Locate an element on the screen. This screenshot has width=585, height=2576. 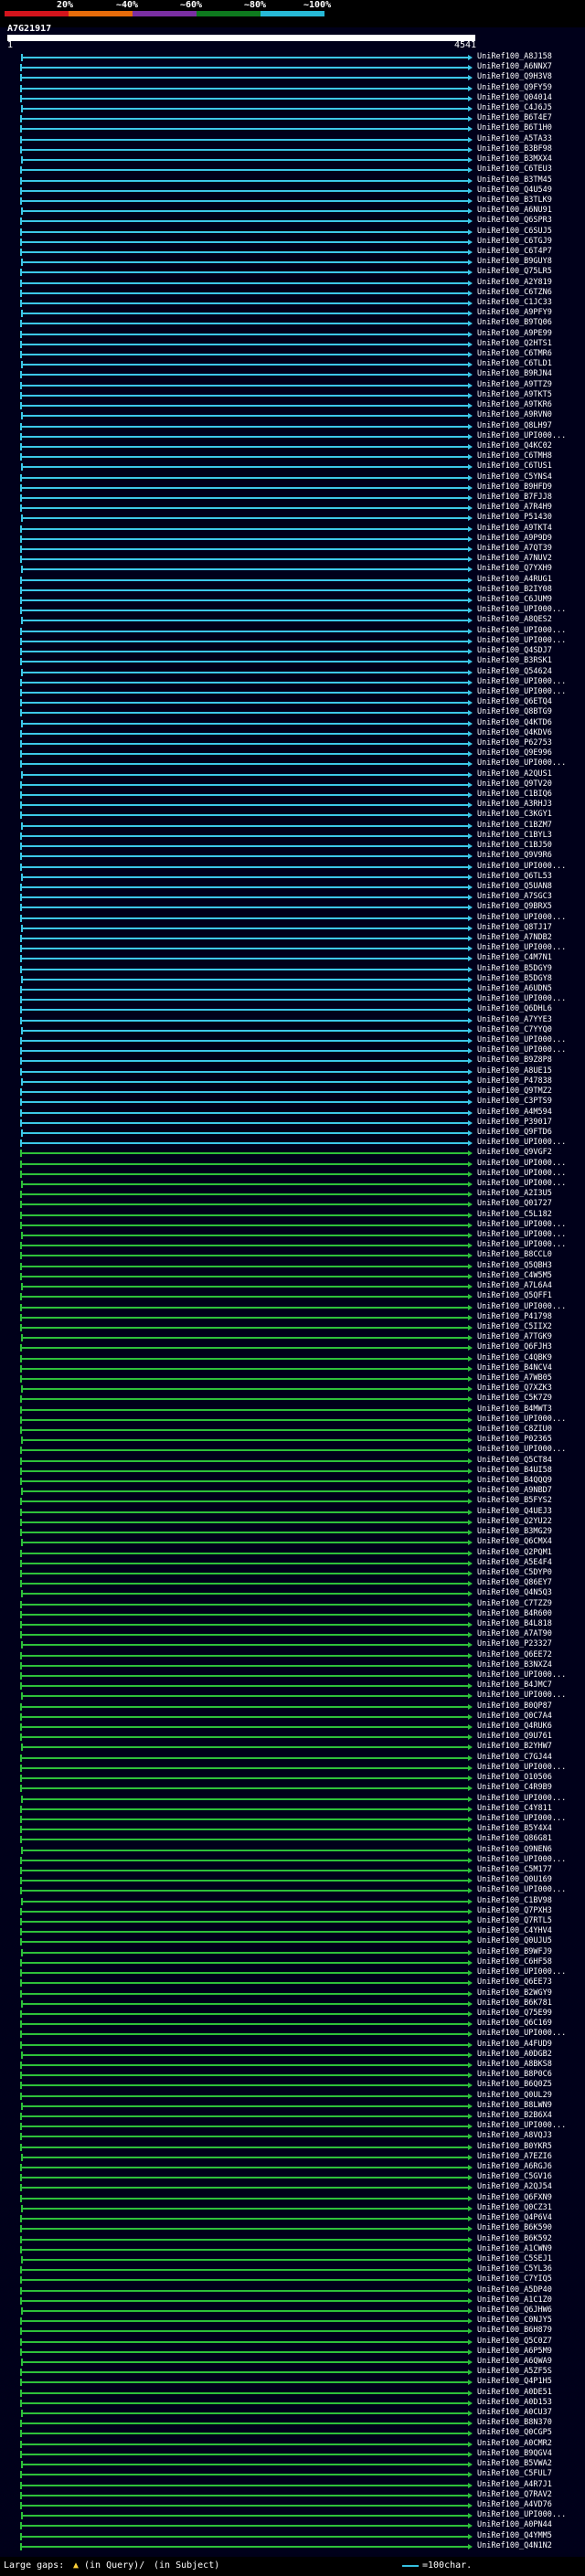
hit-label: UniRef100_C4Y811 is located at coordinates (514, 1808).